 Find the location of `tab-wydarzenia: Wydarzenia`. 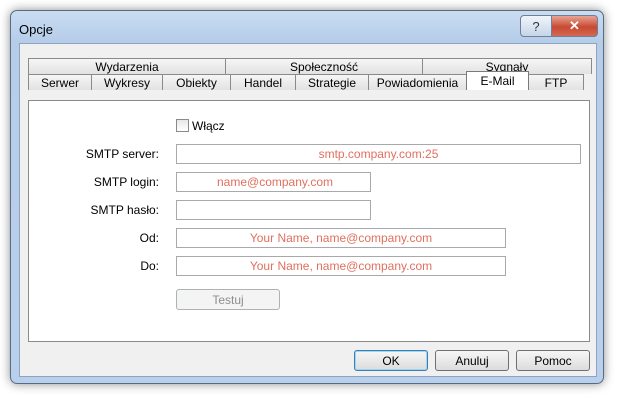

tab-wydarzenia: Wydarzenia is located at coordinates (127, 66).